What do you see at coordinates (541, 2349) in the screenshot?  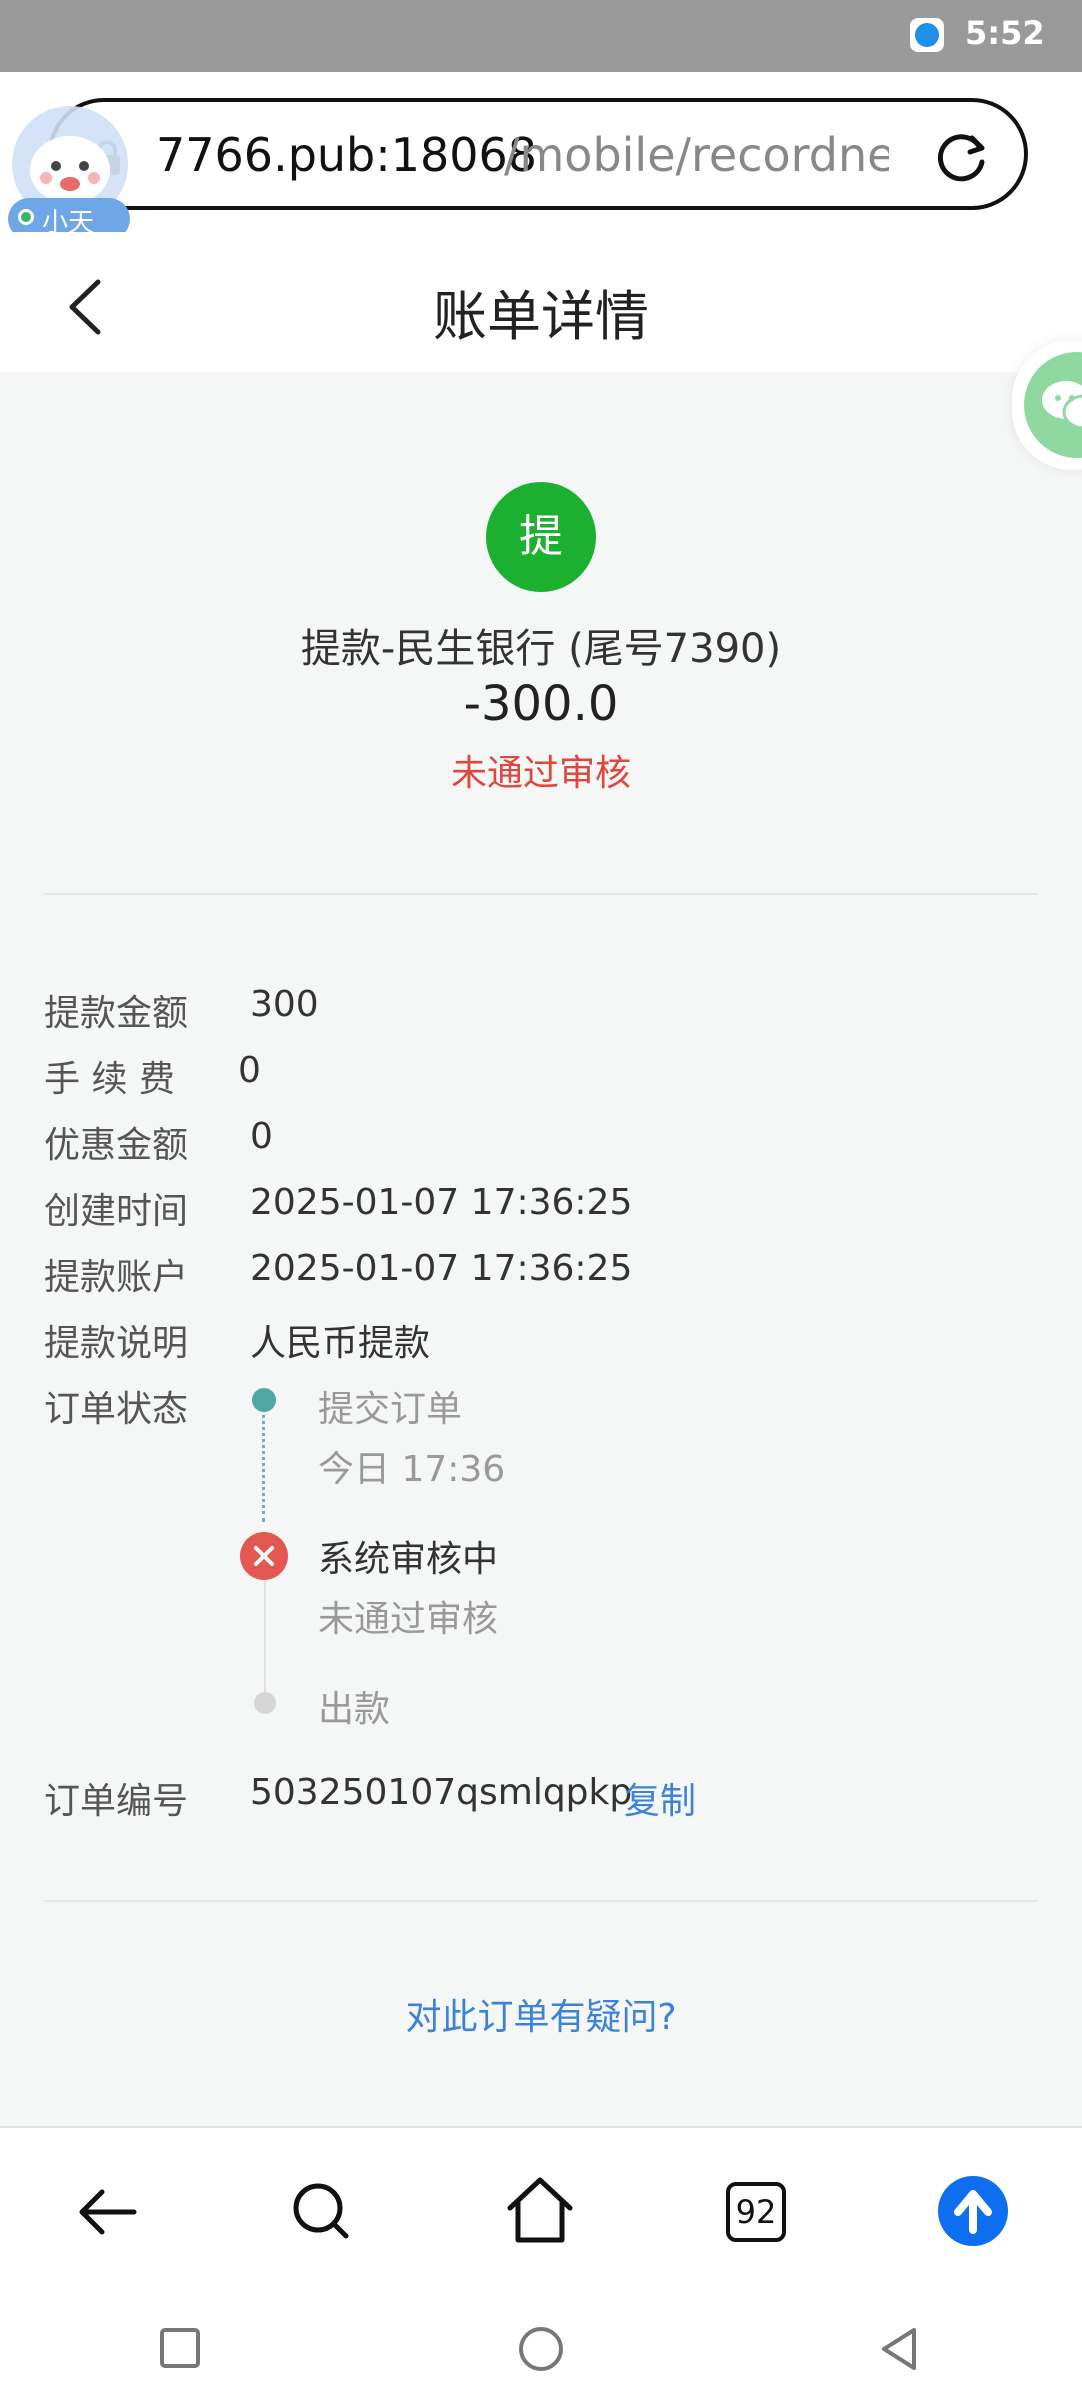 I see `home-circle-icon` at bounding box center [541, 2349].